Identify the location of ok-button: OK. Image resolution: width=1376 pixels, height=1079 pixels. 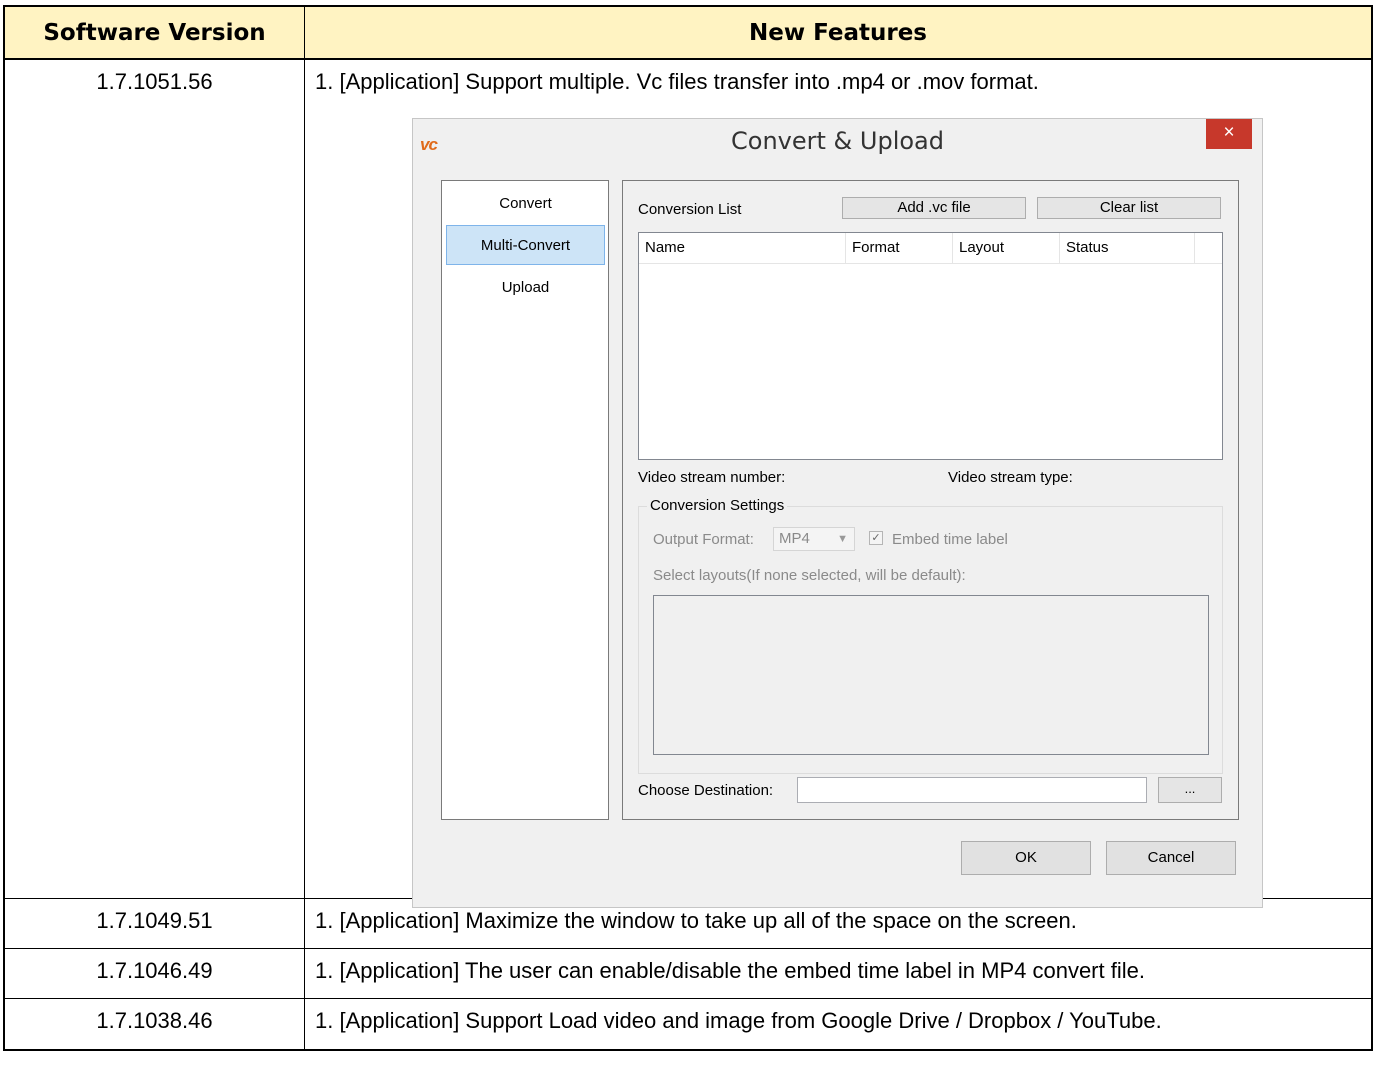
(1026, 858).